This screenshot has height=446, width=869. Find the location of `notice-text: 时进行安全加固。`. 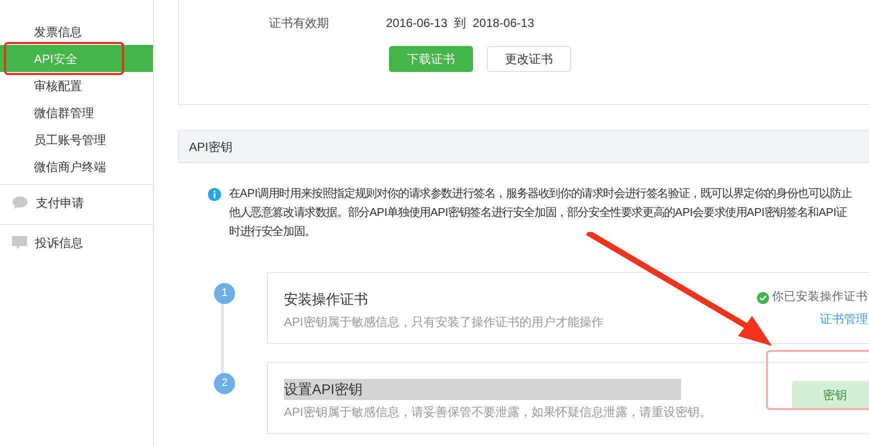

notice-text: 时进行安全加固。 is located at coordinates (272, 232).